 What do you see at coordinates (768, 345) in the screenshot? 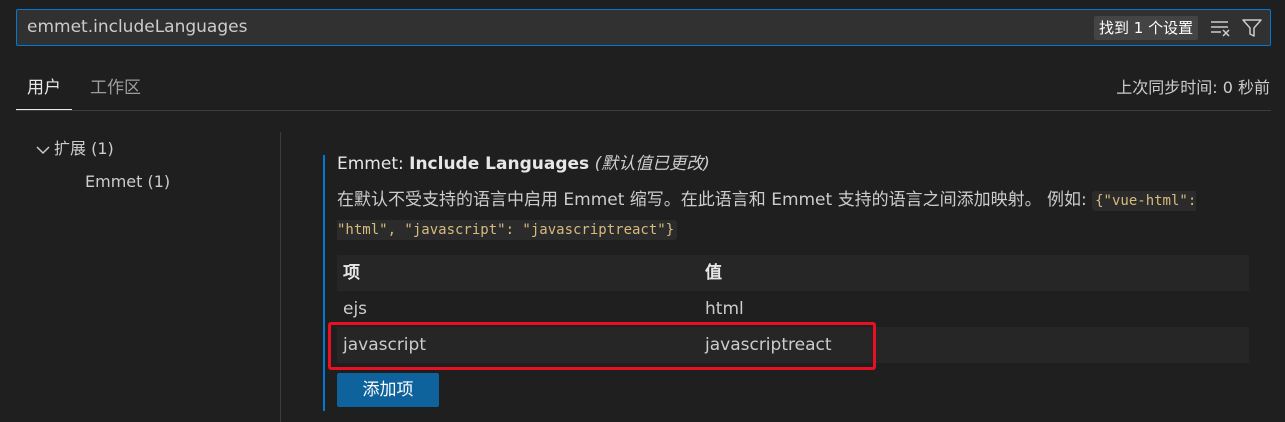
I see `table-cell-value: javascriptreact` at bounding box center [768, 345].